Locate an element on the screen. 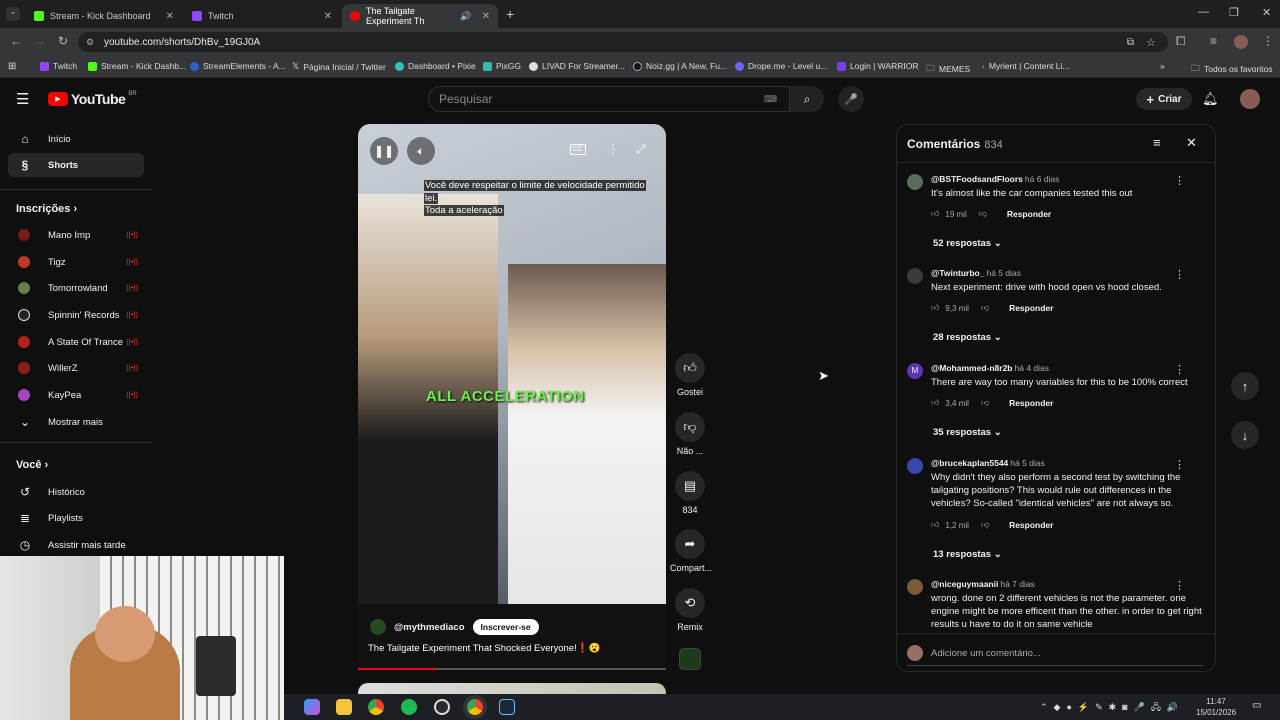 Image resolution: width=1280 pixels, height=720 pixels. keyboard-icon: ⌨ is located at coordinates (770, 99).